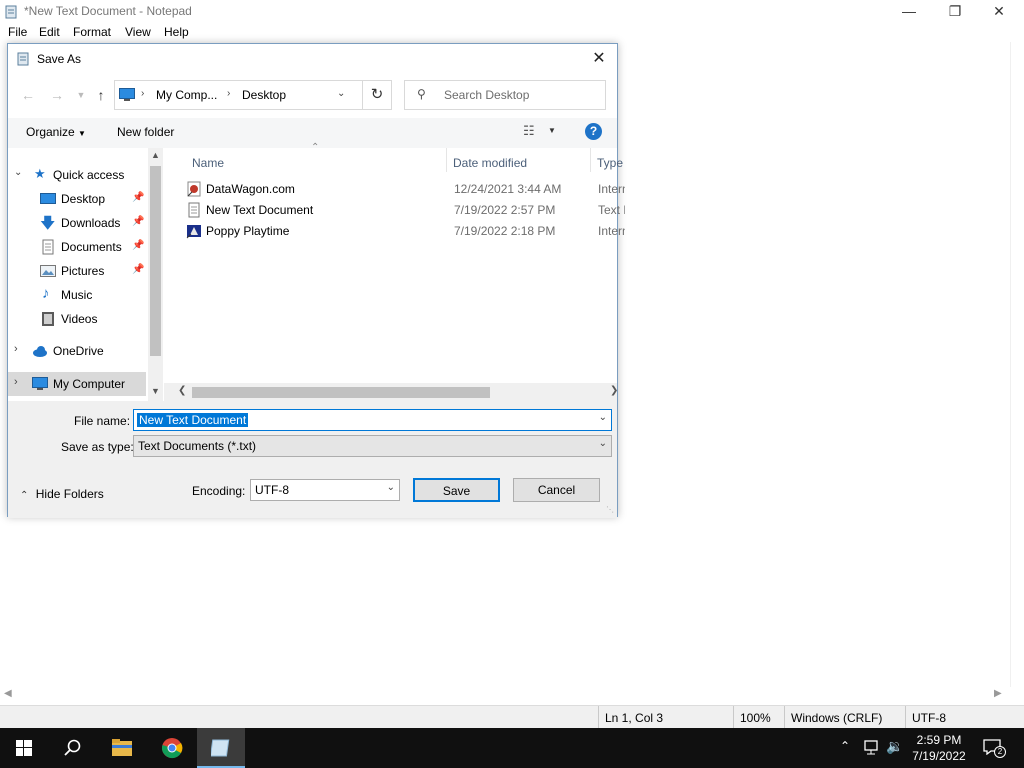 This screenshot has height=768, width=1024. What do you see at coordinates (48, 198) in the screenshot?
I see `desktop-icon` at bounding box center [48, 198].